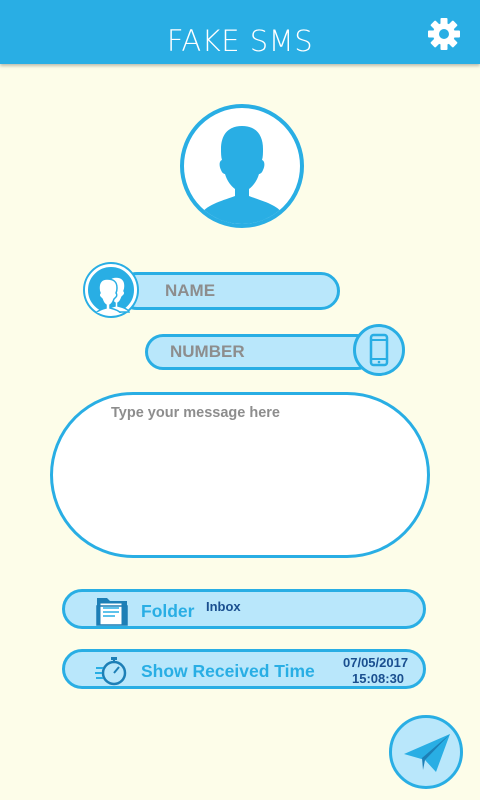  What do you see at coordinates (111, 290) in the screenshot?
I see `contacts-icon` at bounding box center [111, 290].